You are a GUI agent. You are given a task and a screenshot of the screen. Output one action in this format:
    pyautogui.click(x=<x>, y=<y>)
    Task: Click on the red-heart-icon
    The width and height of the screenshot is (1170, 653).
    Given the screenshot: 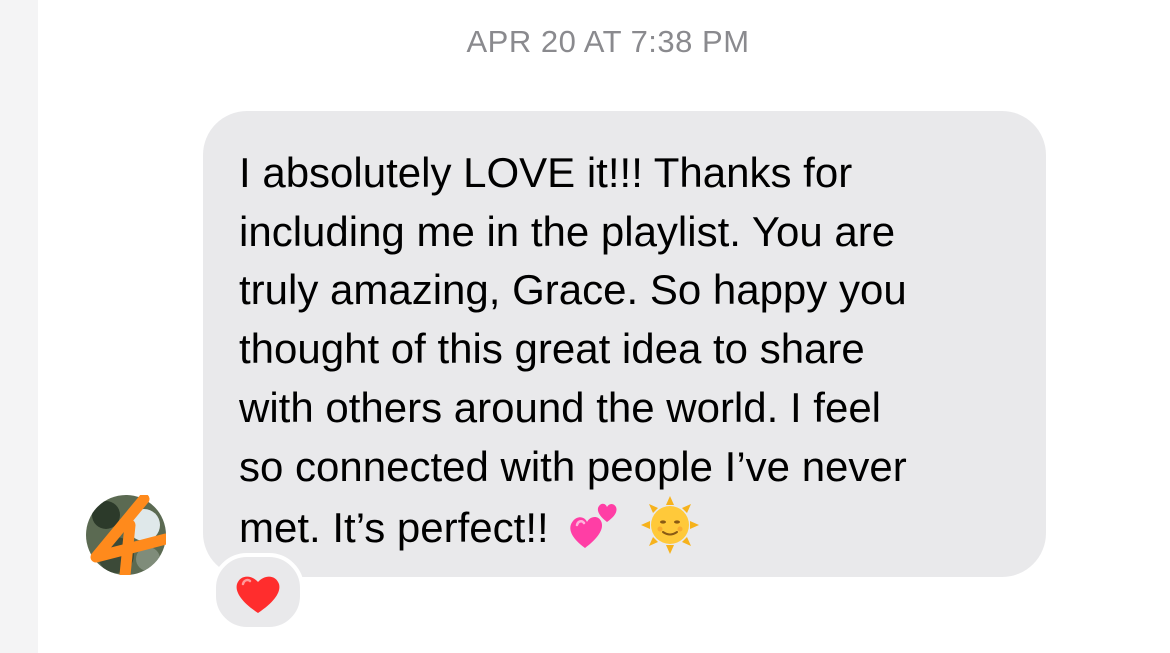 What is the action you would take?
    pyautogui.click(x=258, y=594)
    